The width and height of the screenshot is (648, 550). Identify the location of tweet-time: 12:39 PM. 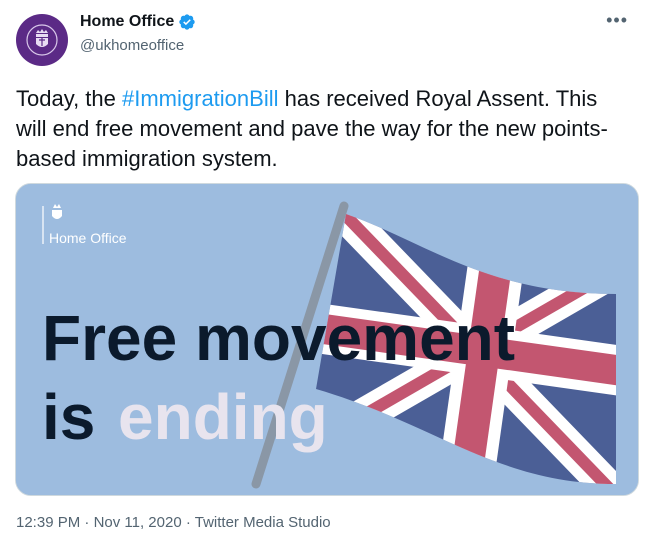
(48, 522).